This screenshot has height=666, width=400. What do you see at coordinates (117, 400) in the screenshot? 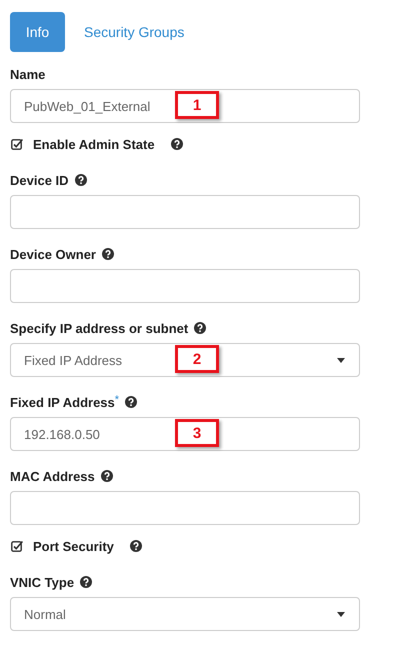
I see `required-mark: *` at bounding box center [117, 400].